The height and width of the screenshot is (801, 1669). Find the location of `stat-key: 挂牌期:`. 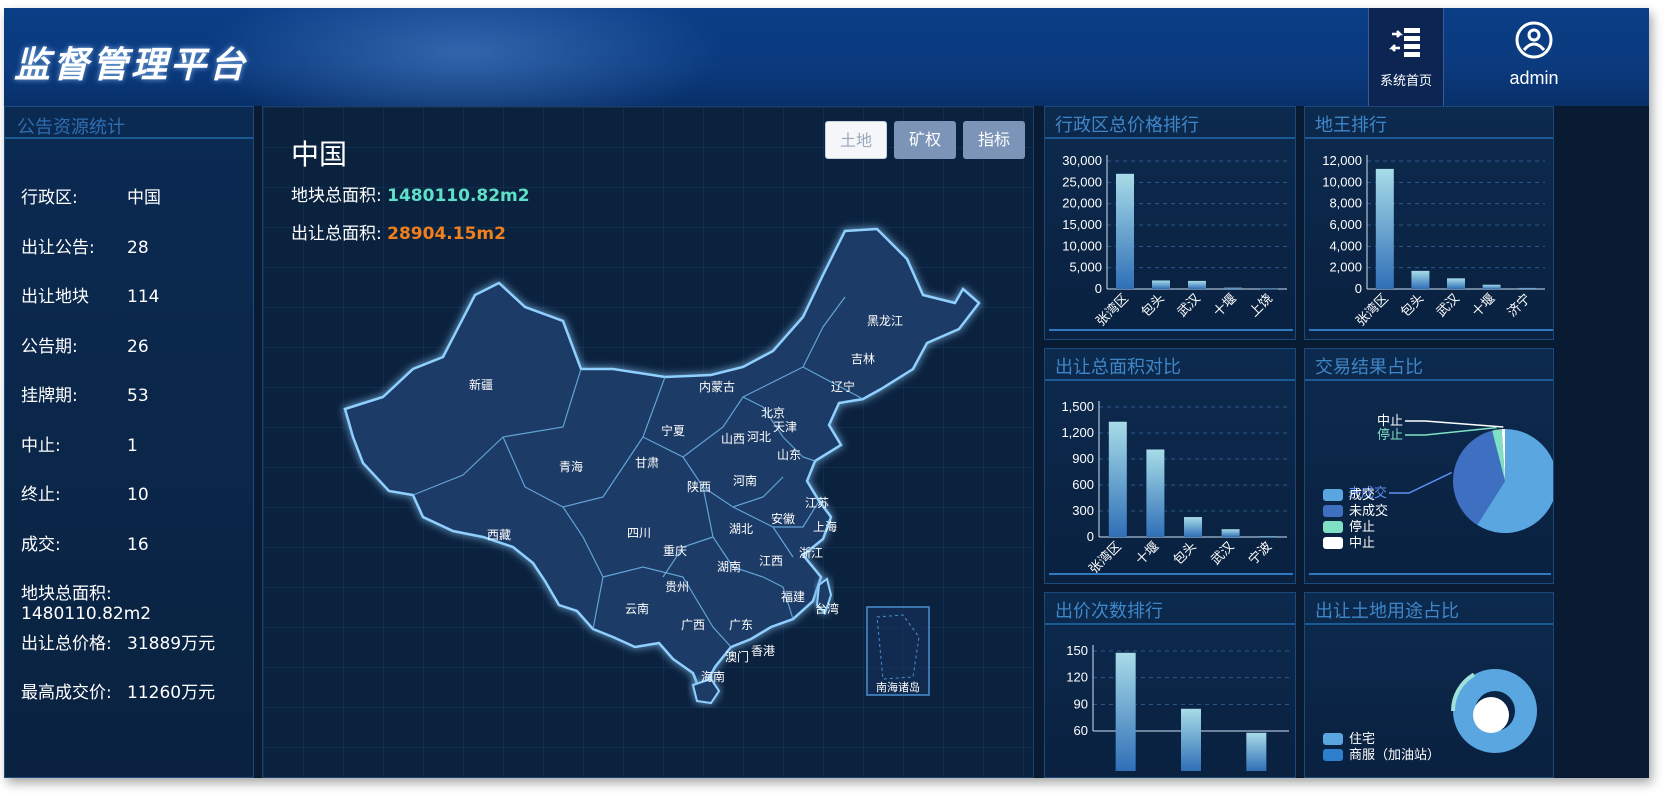

stat-key: 挂牌期: is located at coordinates (49, 396).